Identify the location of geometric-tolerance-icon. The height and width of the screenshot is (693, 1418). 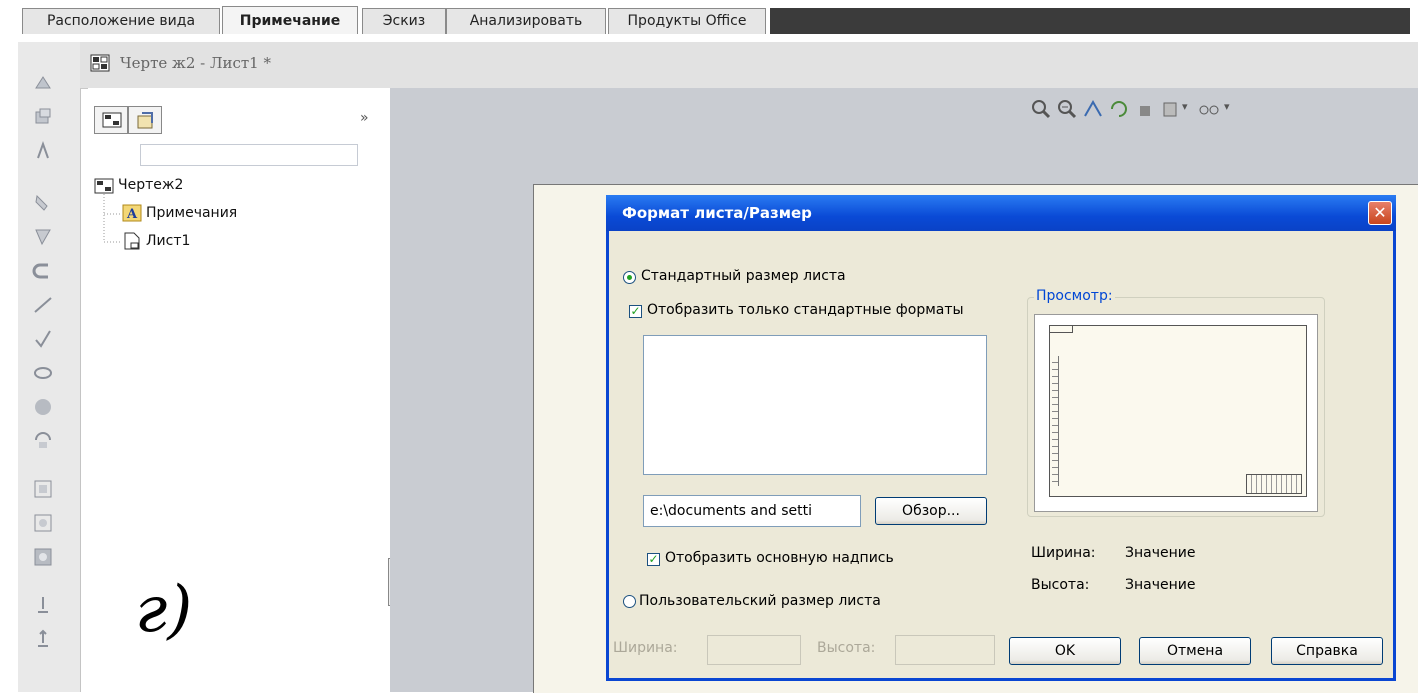
(43, 441).